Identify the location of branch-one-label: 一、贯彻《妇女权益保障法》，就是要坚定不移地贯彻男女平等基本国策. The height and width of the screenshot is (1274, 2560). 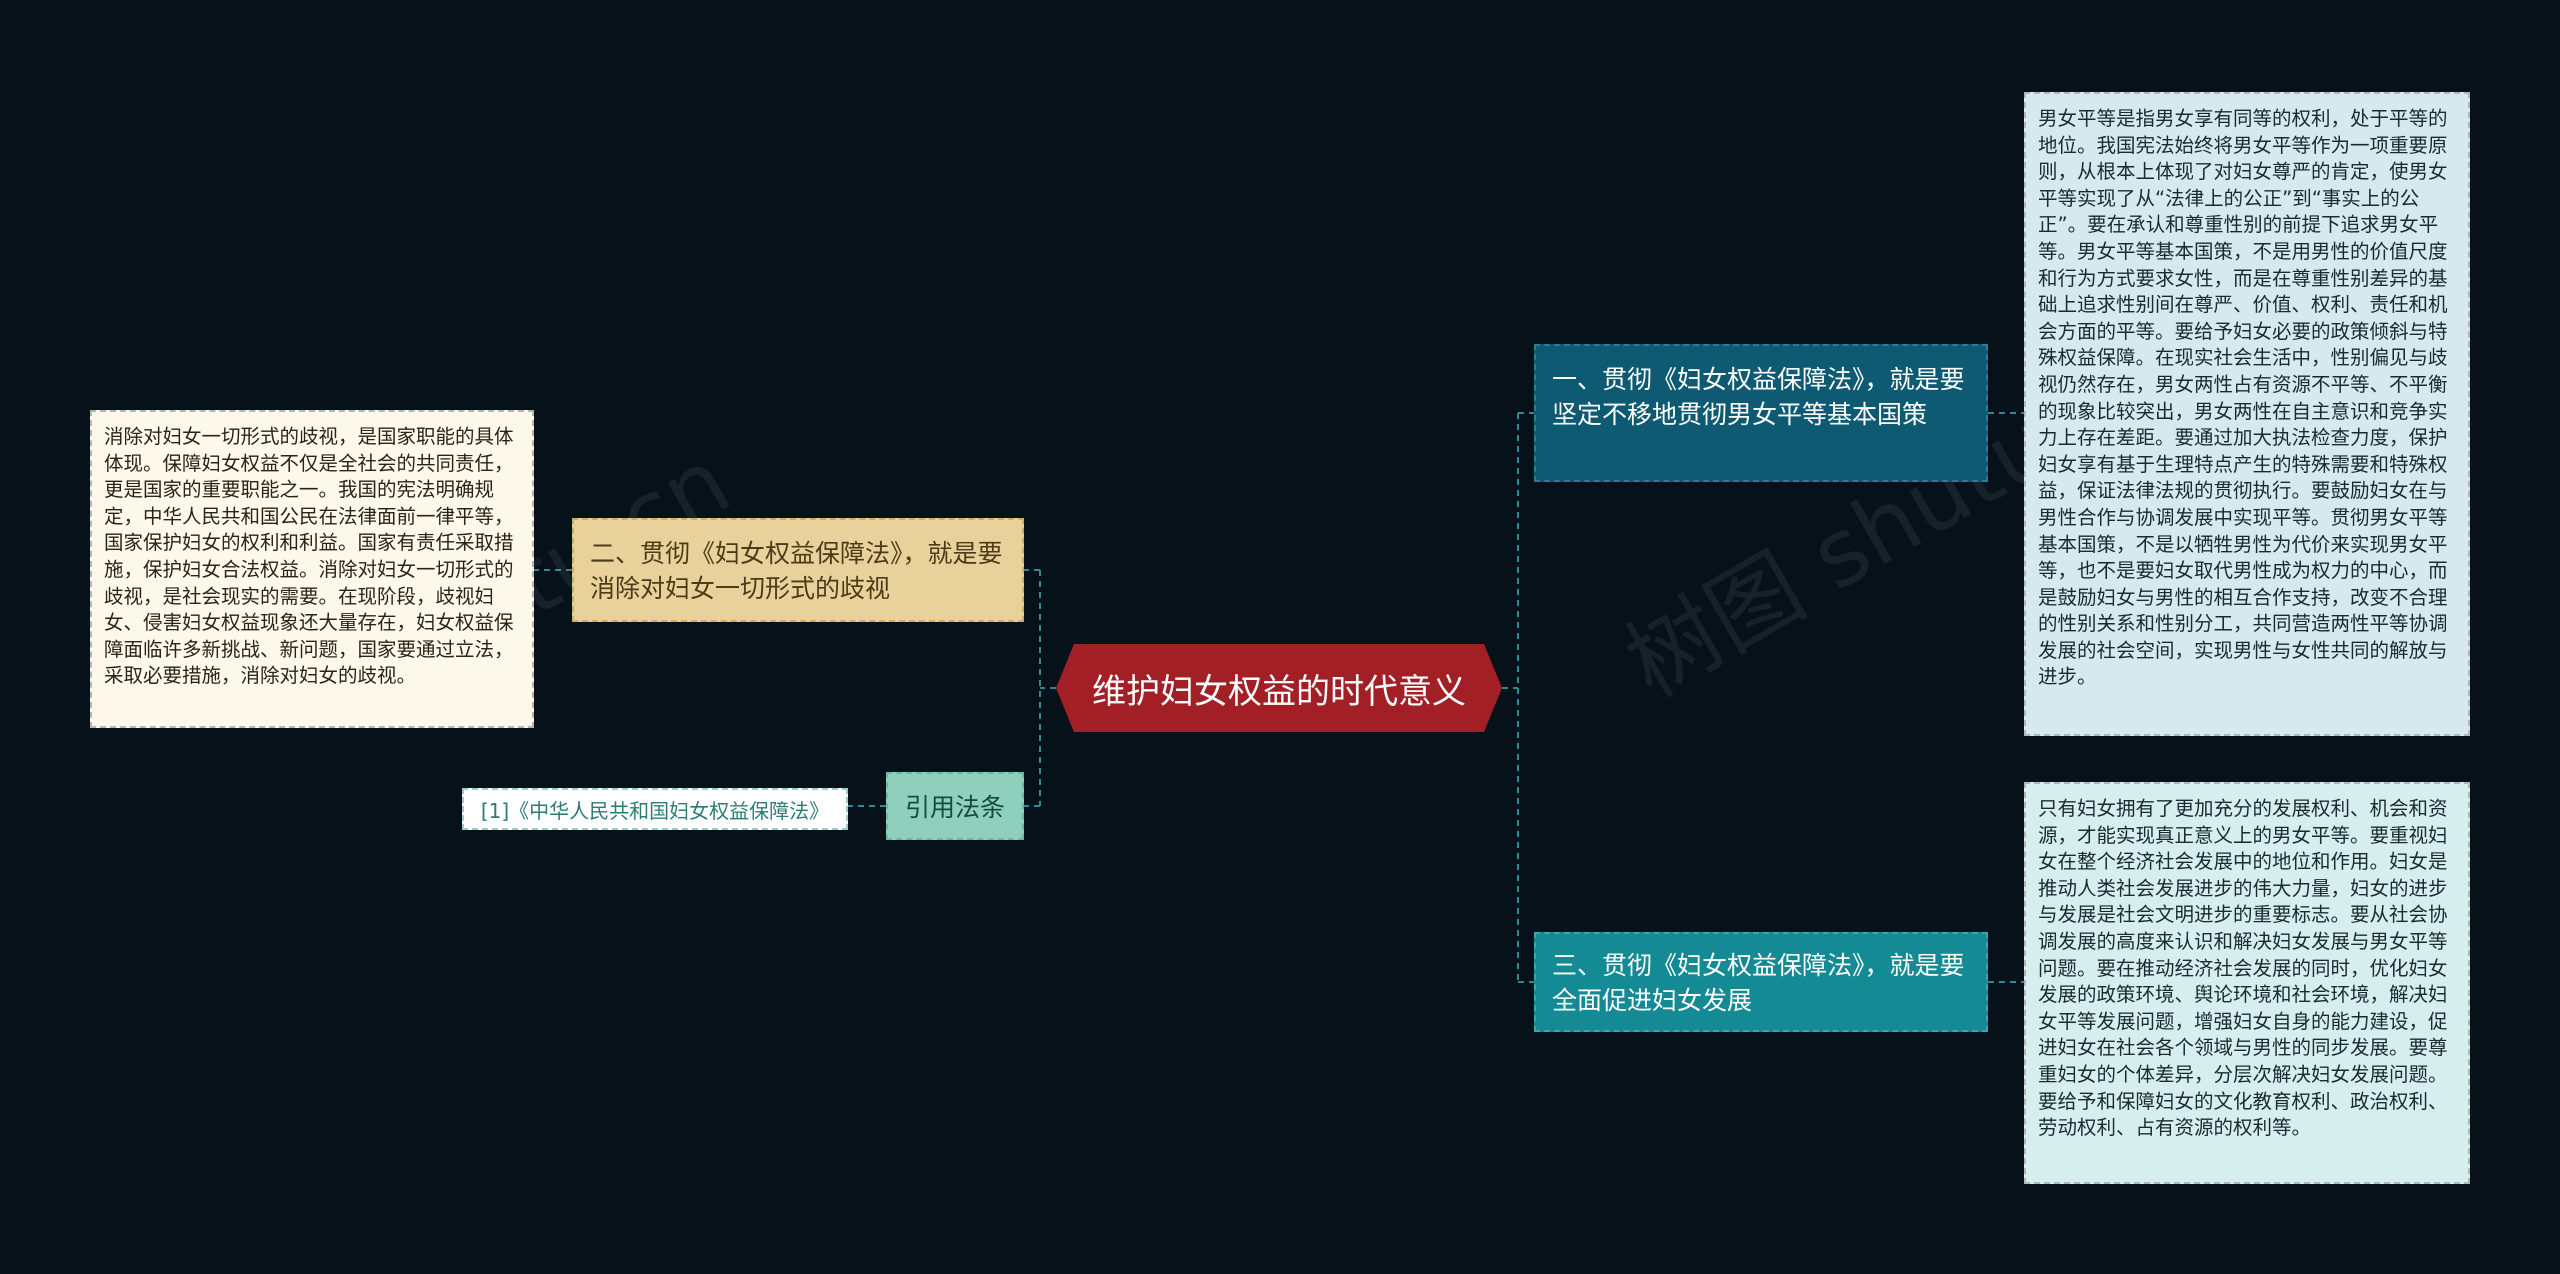
(1758, 397).